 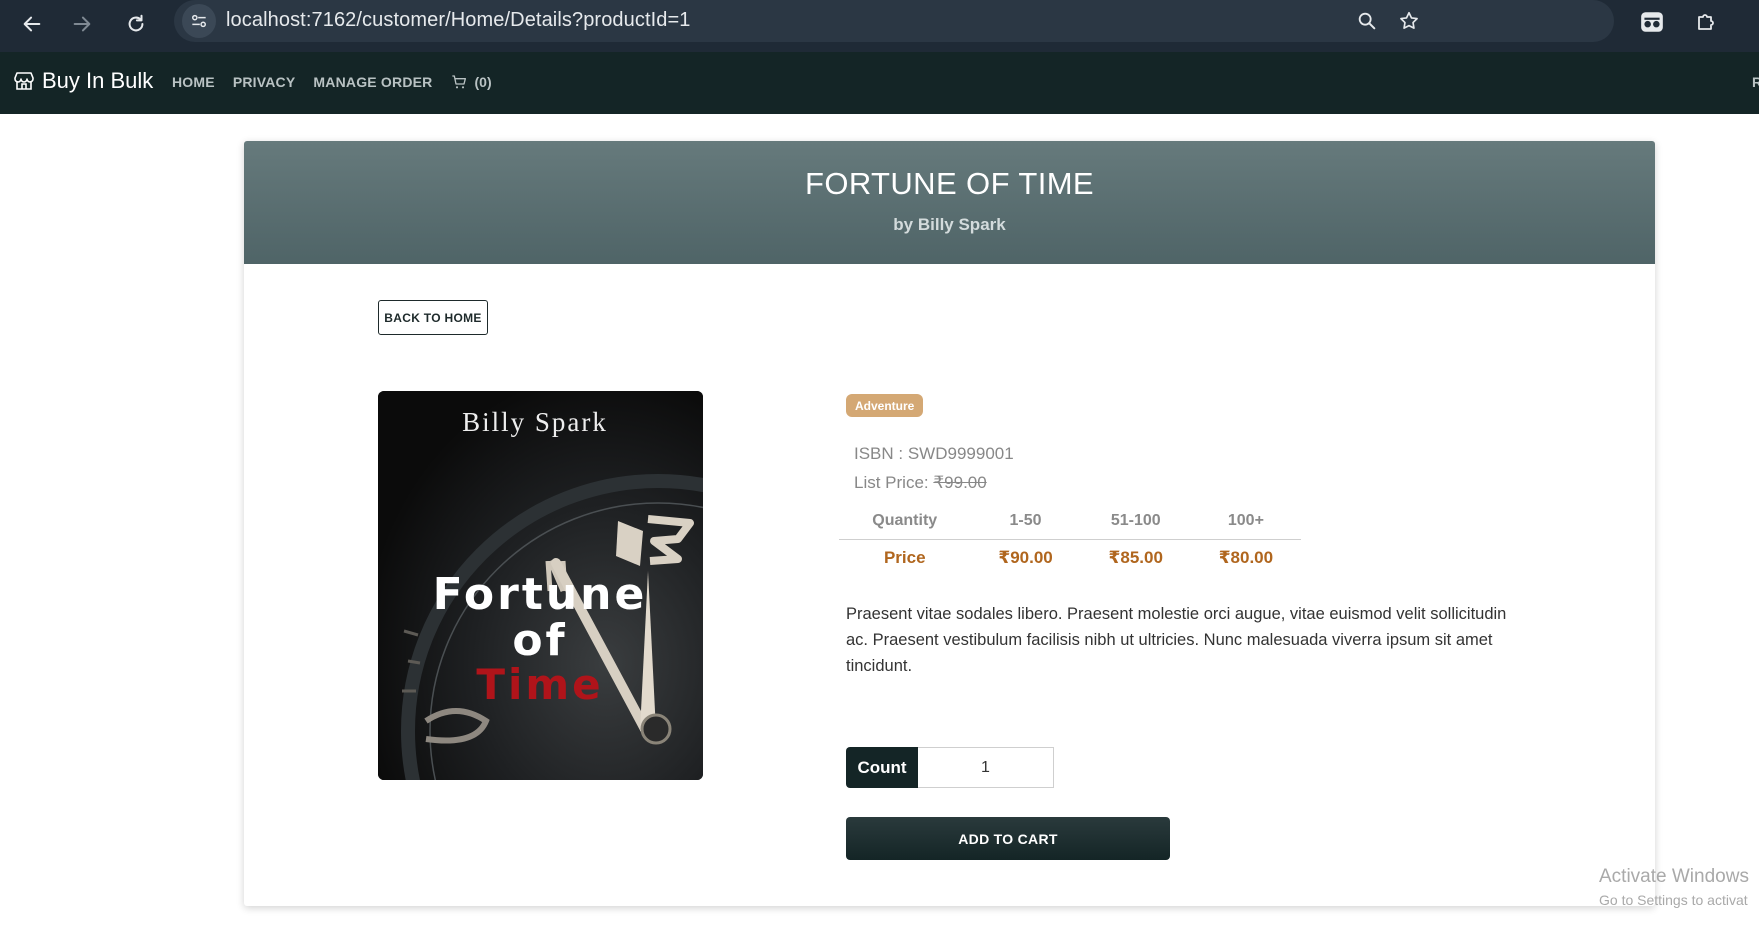 I want to click on cart-icon, so click(x=458, y=82).